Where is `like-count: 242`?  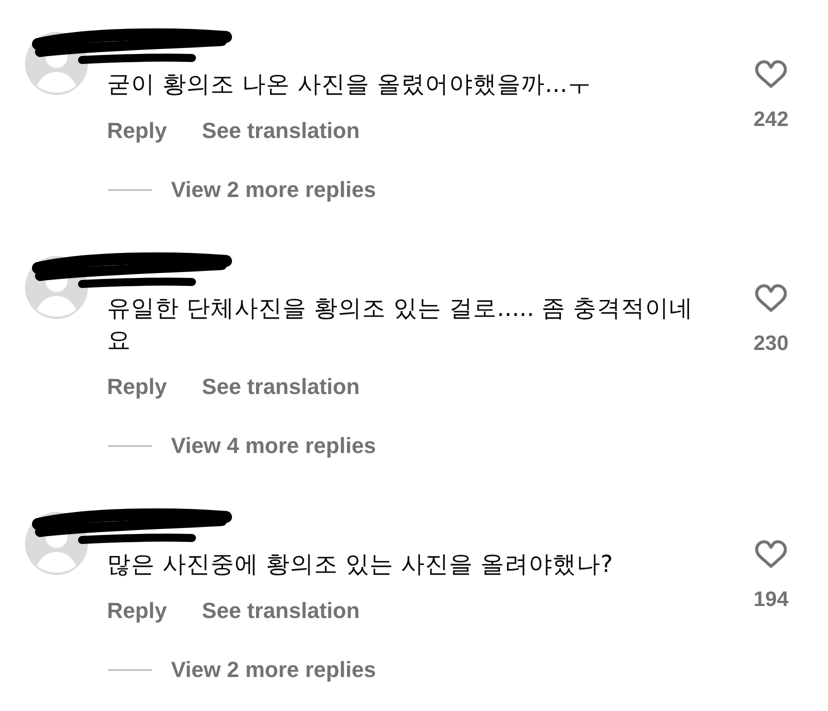 like-count: 242 is located at coordinates (771, 120).